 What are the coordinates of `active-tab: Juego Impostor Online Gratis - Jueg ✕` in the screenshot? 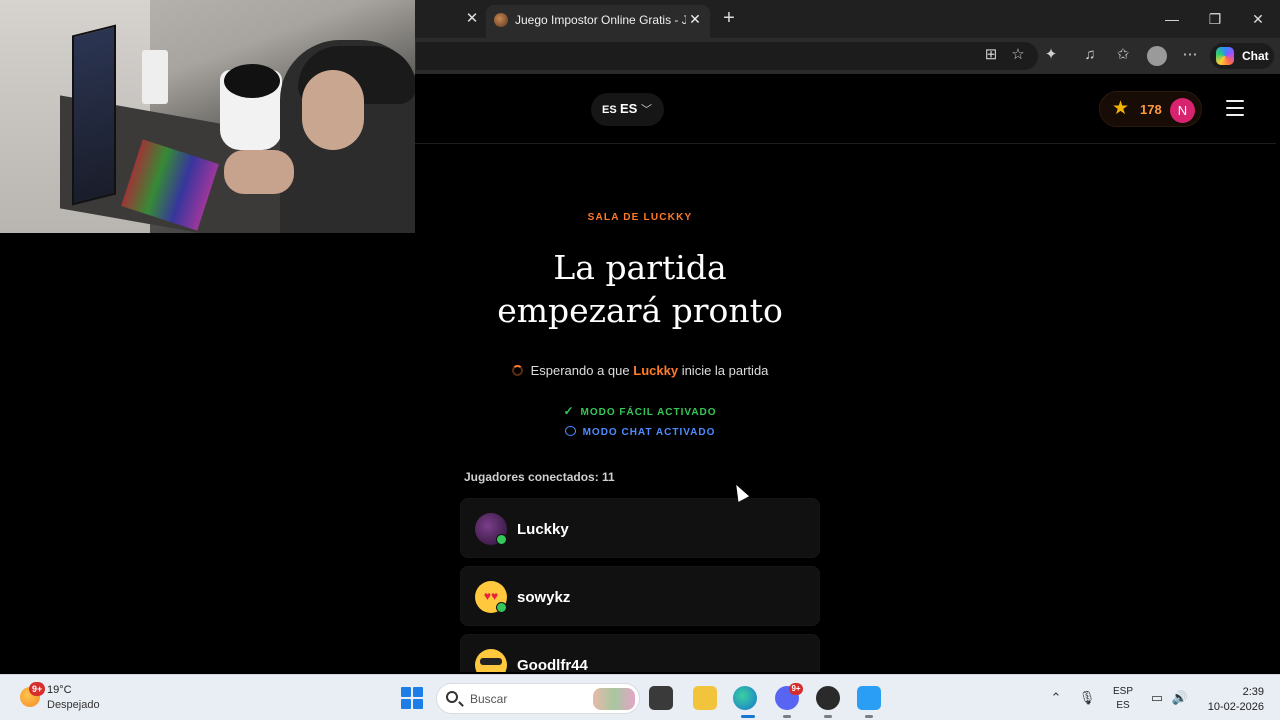 It's located at (598, 21).